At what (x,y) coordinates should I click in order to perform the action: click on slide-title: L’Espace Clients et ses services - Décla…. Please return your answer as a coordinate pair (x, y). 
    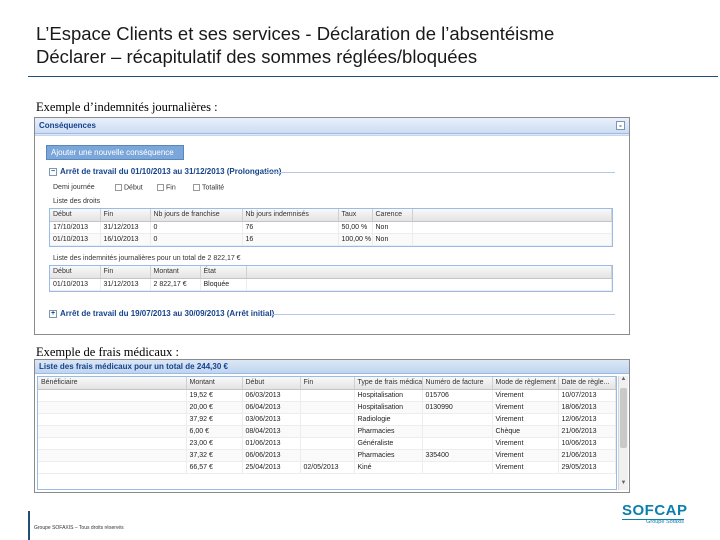
    Looking at the image, I should click on (366, 45).